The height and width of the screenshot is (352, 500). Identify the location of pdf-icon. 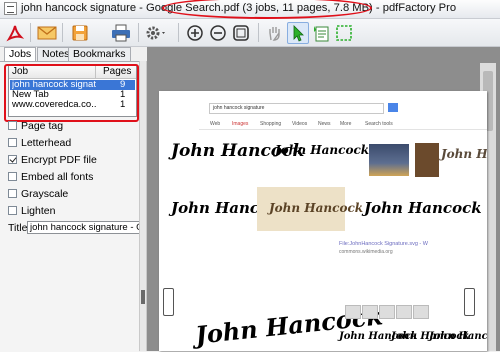
(15, 33).